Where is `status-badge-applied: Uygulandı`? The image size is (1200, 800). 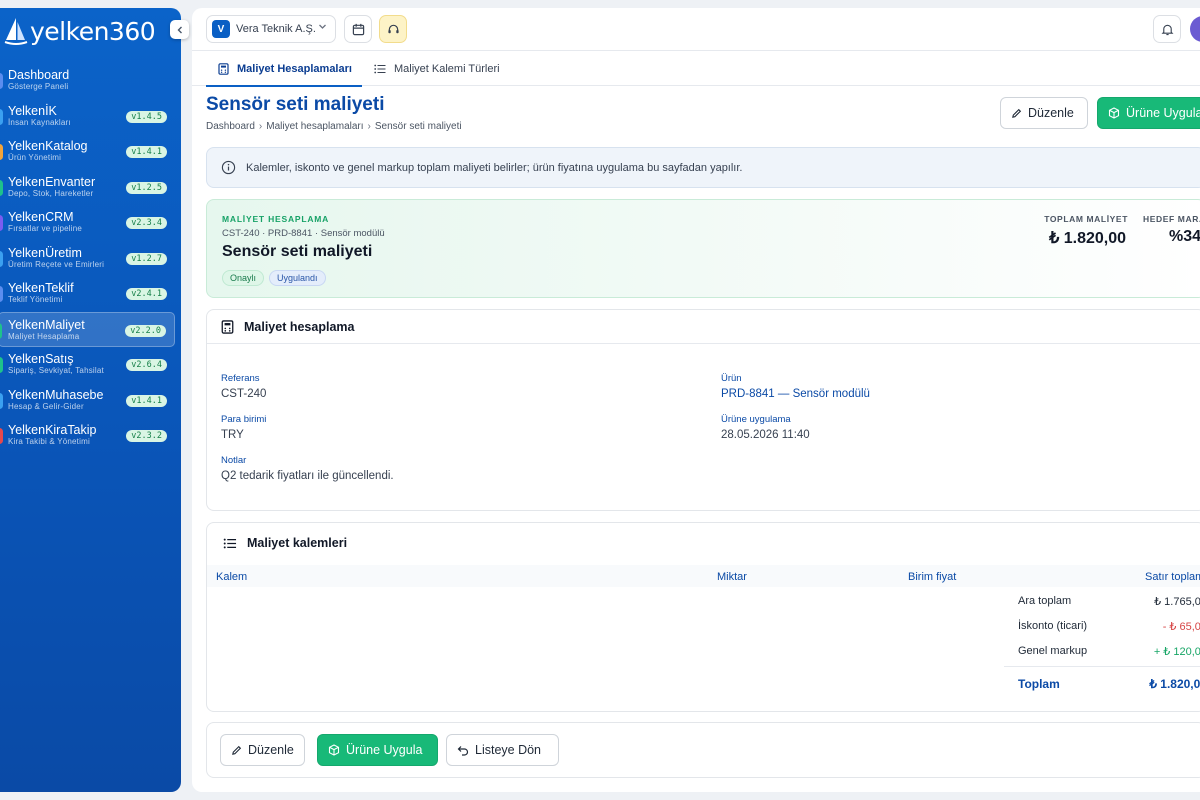 status-badge-applied: Uygulandı is located at coordinates (297, 278).